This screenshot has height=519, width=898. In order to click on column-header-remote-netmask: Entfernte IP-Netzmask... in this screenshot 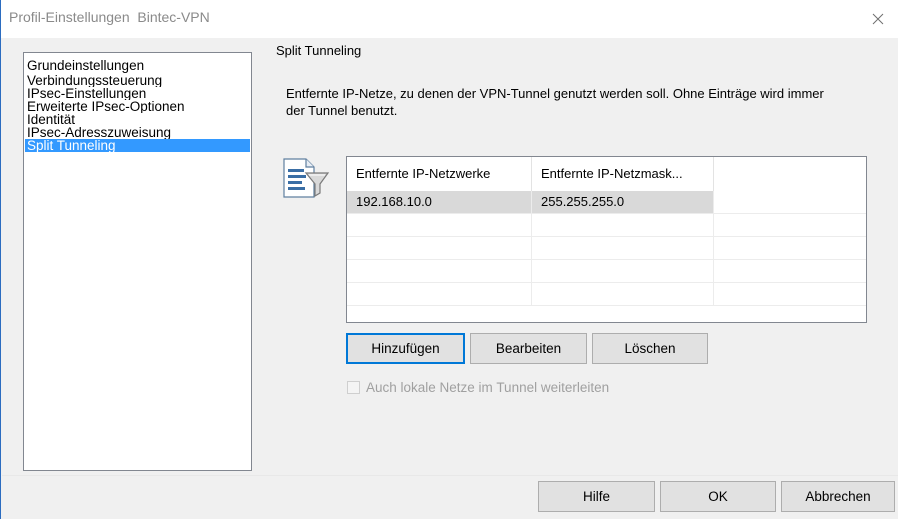, I will do `click(623, 174)`.